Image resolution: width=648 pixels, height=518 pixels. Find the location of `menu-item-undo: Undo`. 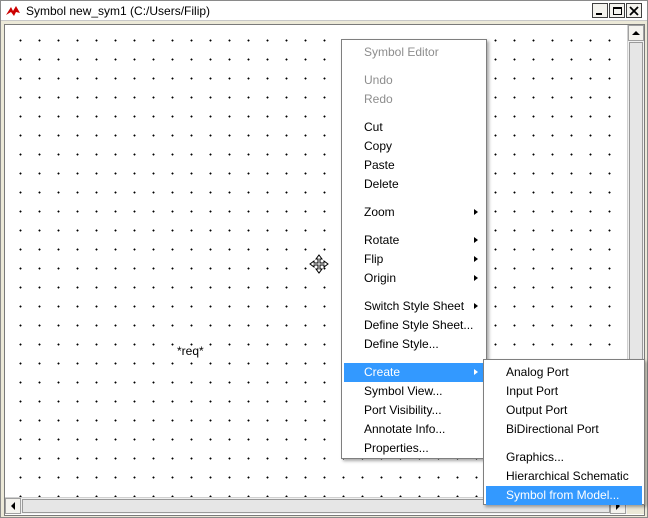

menu-item-undo: Undo is located at coordinates (378, 80).